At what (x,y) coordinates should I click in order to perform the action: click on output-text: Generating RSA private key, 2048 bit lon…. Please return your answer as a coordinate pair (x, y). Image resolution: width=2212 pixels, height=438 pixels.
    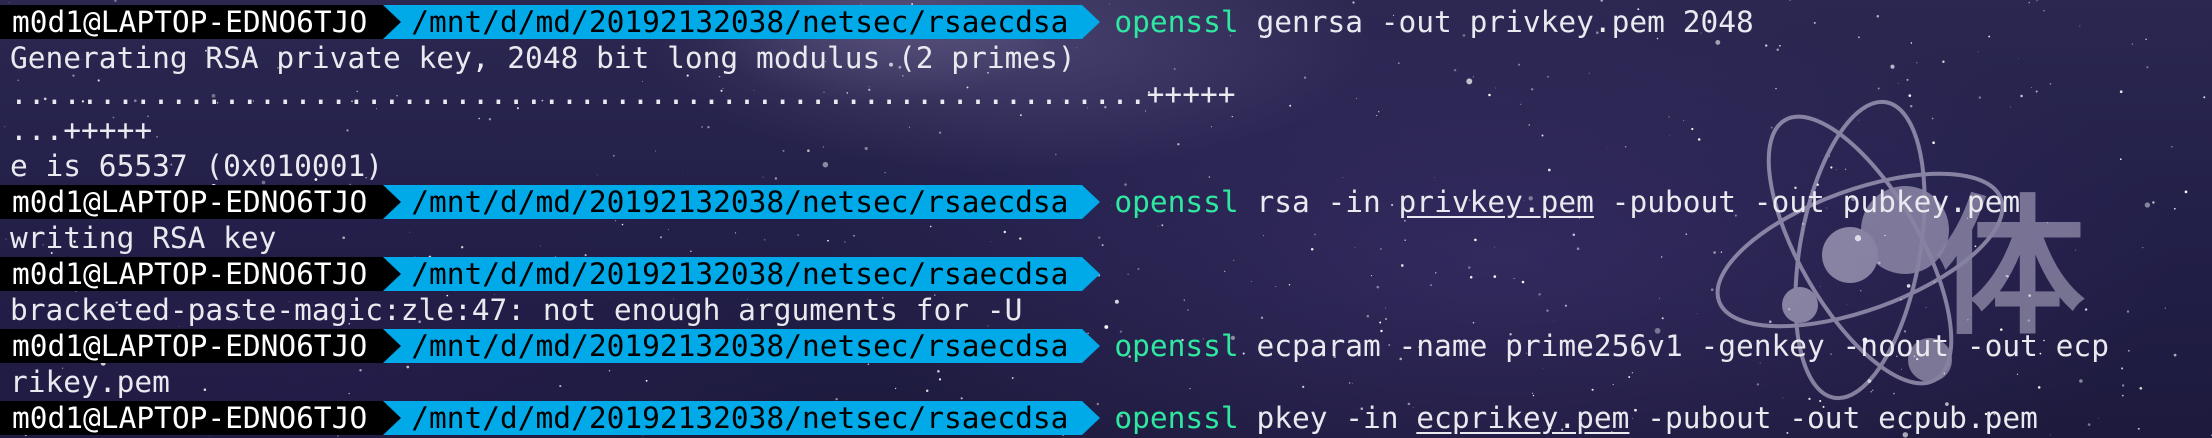
    Looking at the image, I should click on (543, 58).